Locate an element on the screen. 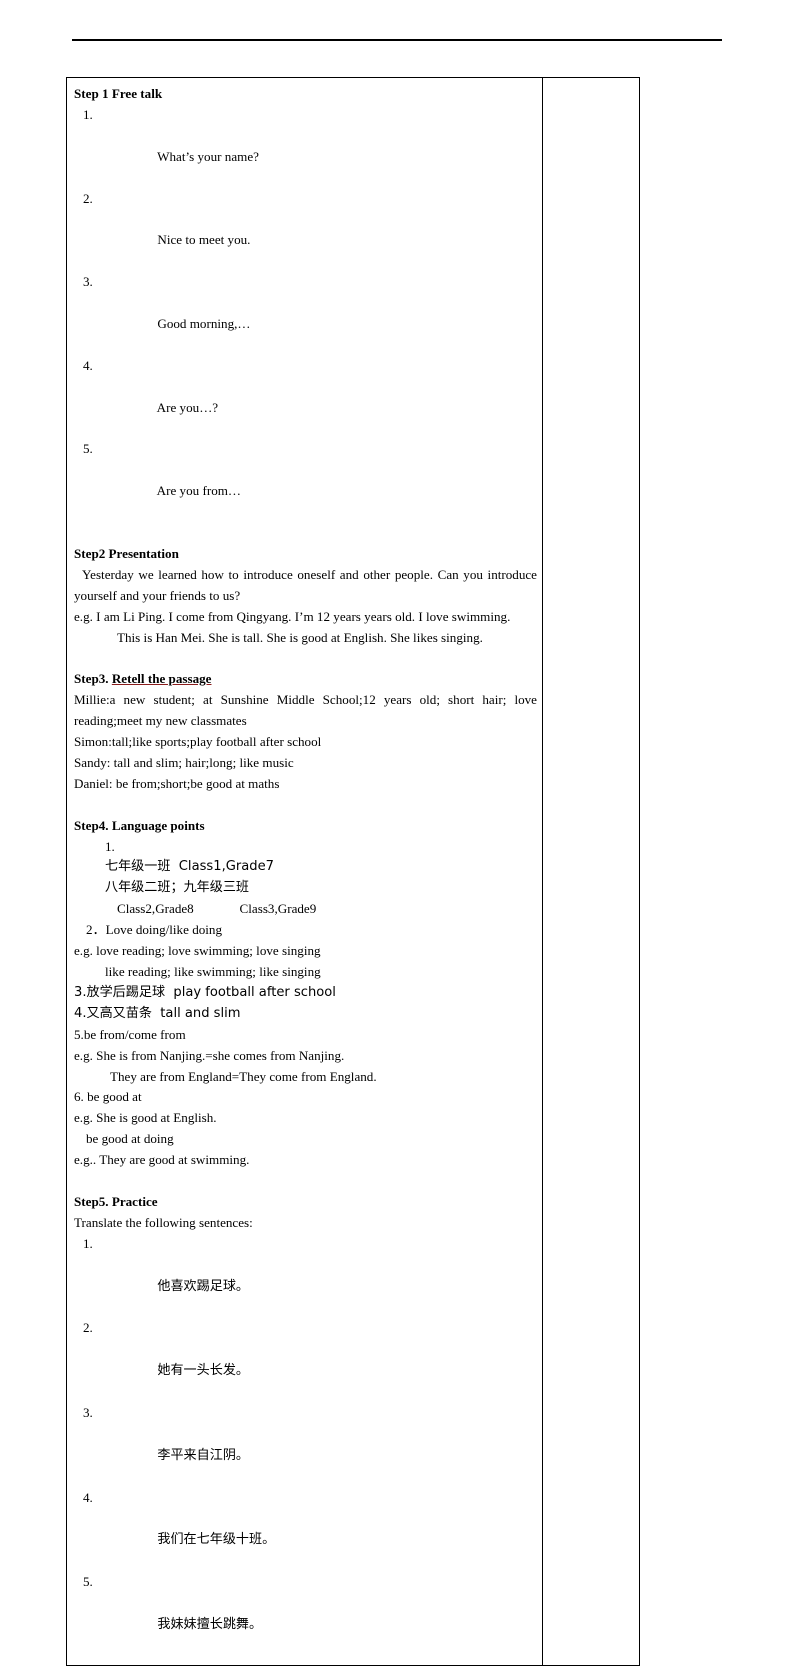 The width and height of the screenshot is (794, 1666). step4-item1-line2: 八年级二班；九年级三班 is located at coordinates (177, 888).